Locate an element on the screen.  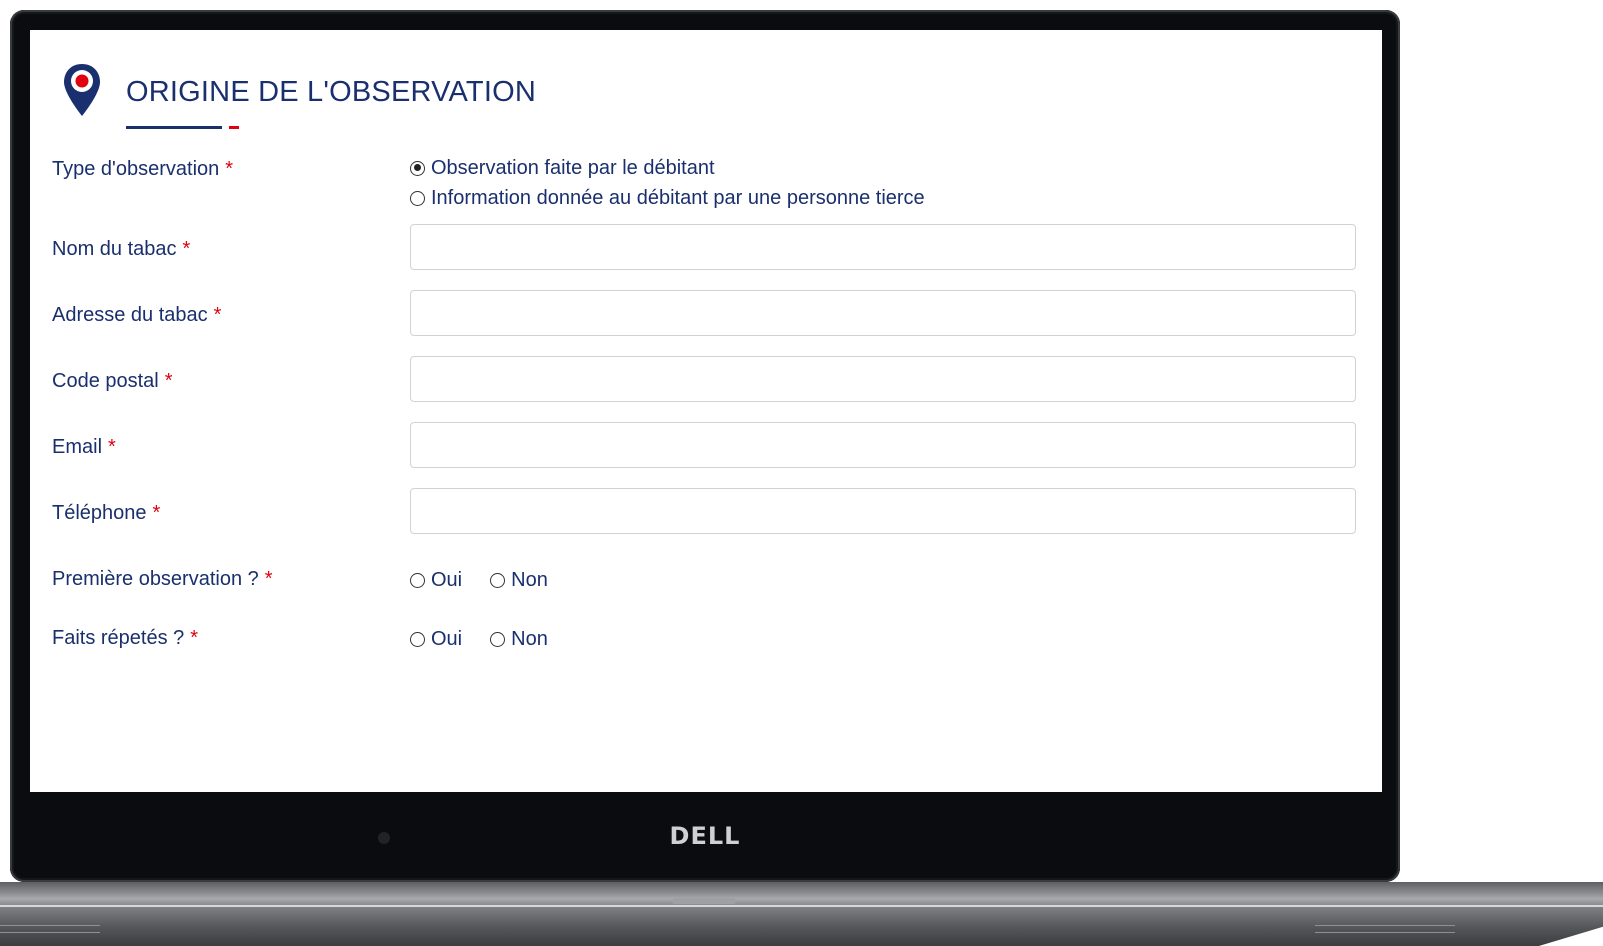
nom-tabac-label: Nom du tabac * is located at coordinates (121, 249).